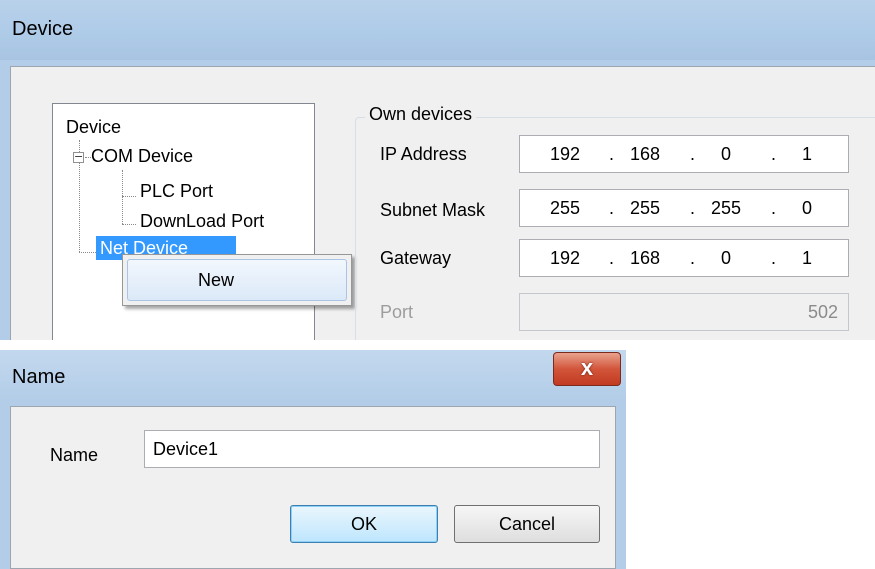 The width and height of the screenshot is (875, 569). What do you see at coordinates (437, 30) in the screenshot?
I see `device-titlebar: Device` at bounding box center [437, 30].